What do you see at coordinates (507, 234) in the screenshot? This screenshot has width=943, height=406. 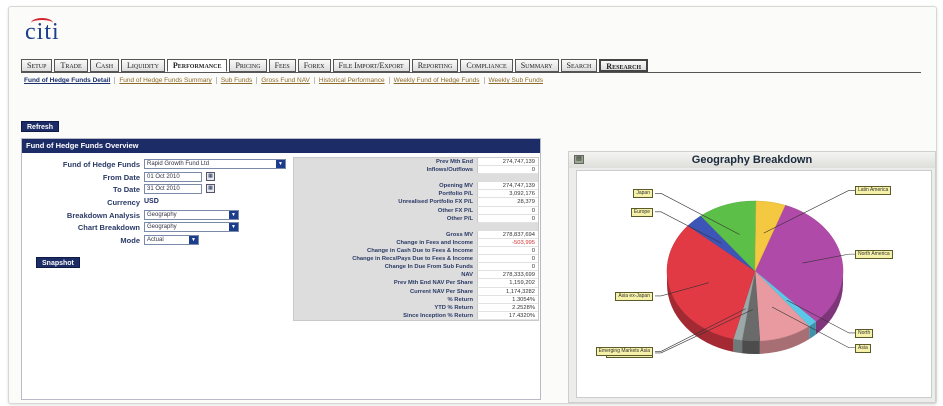 I see `row-value: 278,837,694` at bounding box center [507, 234].